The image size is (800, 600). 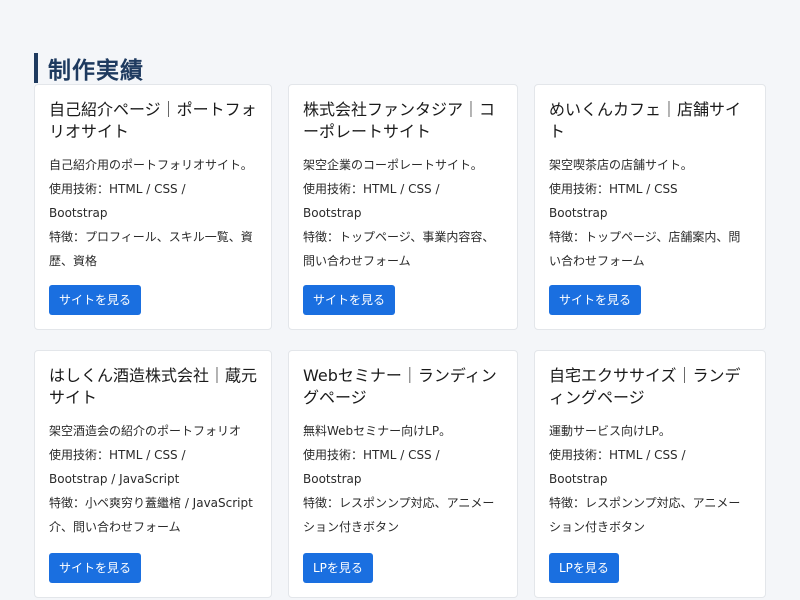 I want to click on work-card-title: Webセミナー｜ランディングページ, so click(x=400, y=386).